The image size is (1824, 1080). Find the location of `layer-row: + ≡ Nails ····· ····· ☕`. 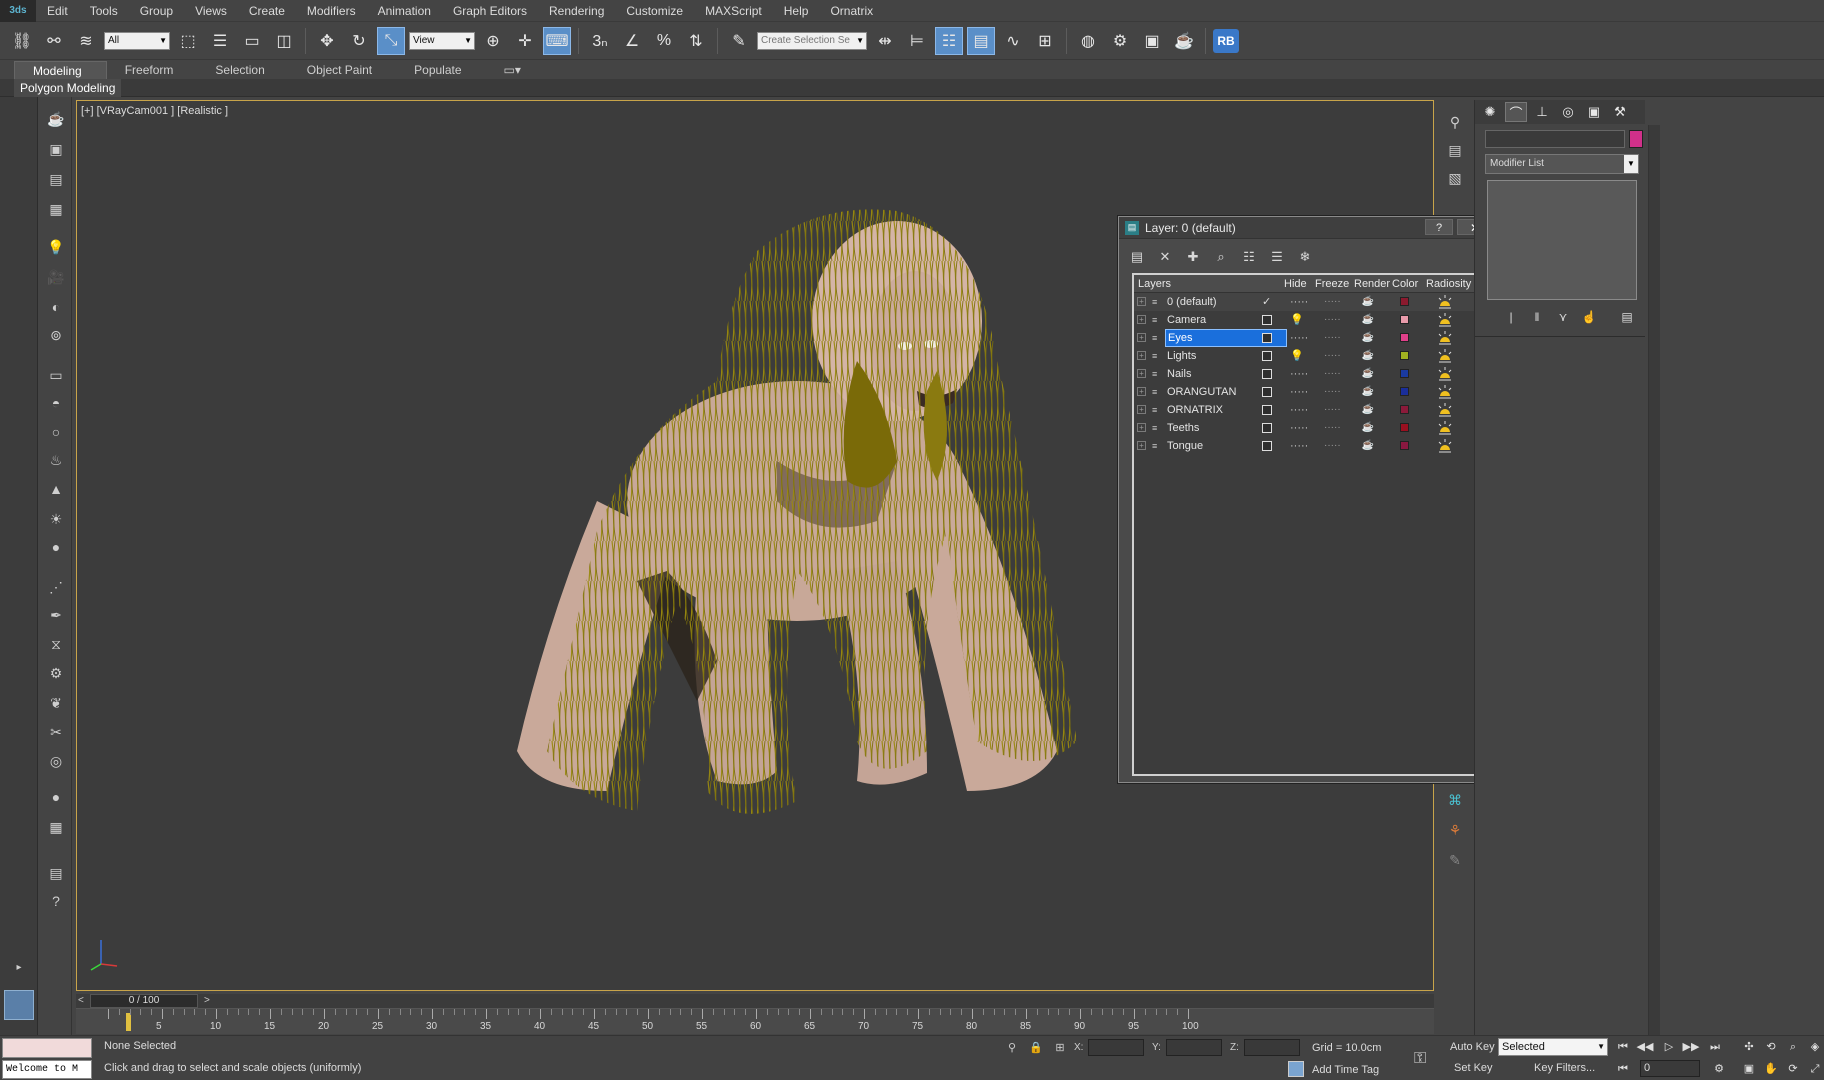

layer-row: + ≡ Nails ····· ····· ☕ is located at coordinates (1312, 374).